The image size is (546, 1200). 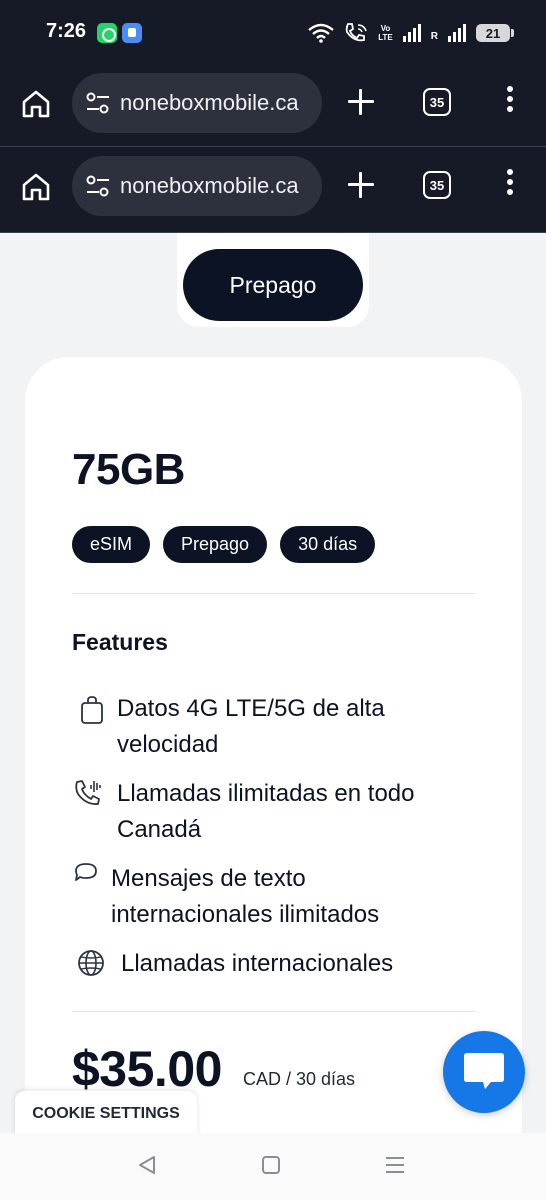 I want to click on new-tab-button, so click(x=361, y=102).